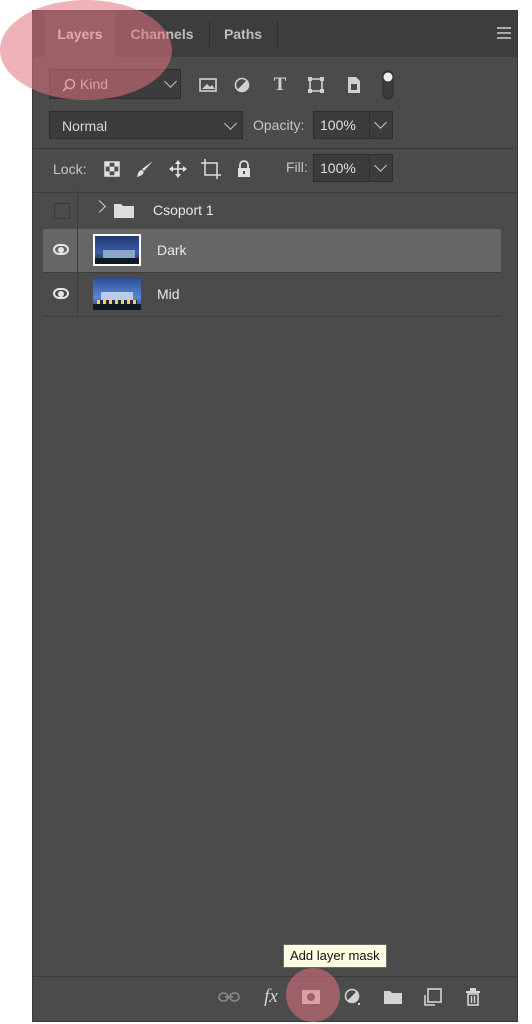 This screenshot has height=1024, width=532. What do you see at coordinates (353, 997) in the screenshot?
I see `adjustment-layer-icon` at bounding box center [353, 997].